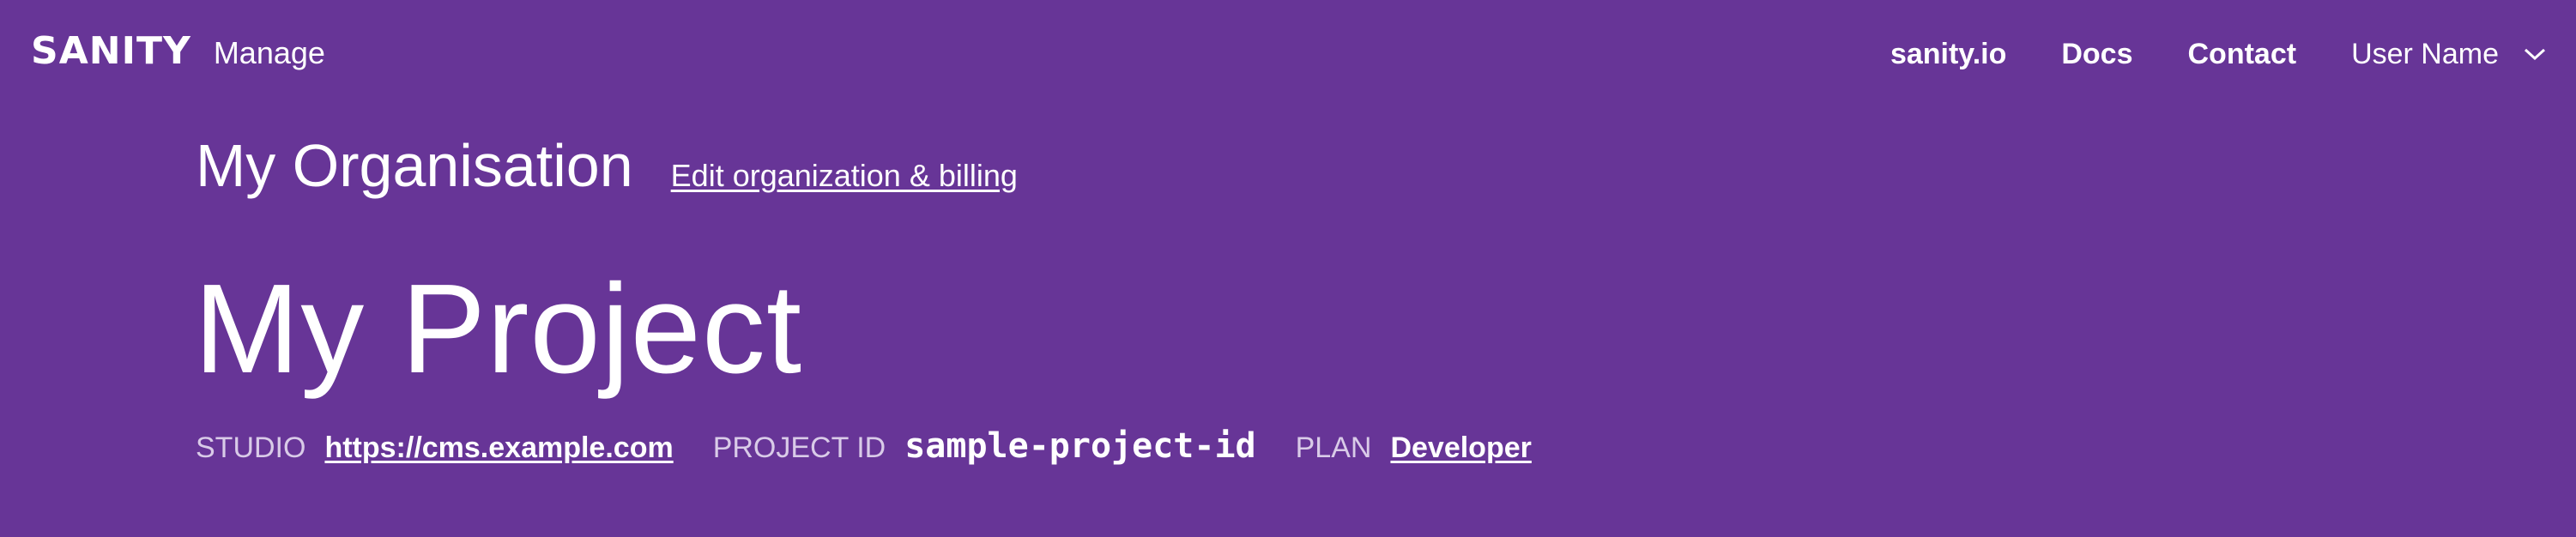 Image resolution: width=2576 pixels, height=537 pixels. What do you see at coordinates (799, 447) in the screenshot?
I see `project-id-label: PROJECT ID` at bounding box center [799, 447].